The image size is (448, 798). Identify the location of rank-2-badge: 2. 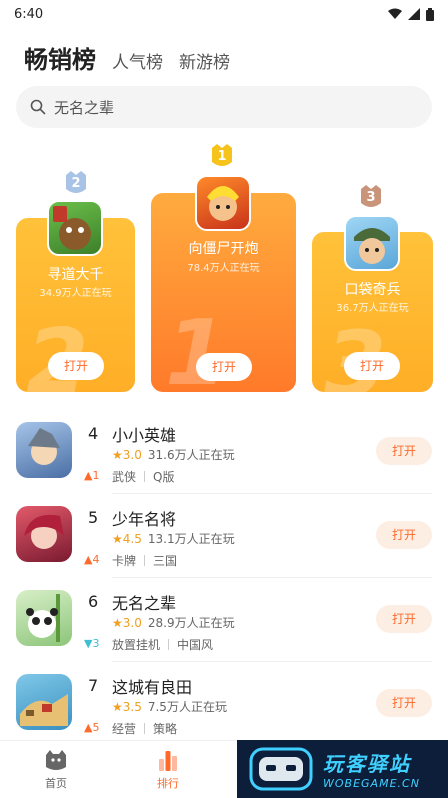
(76, 183).